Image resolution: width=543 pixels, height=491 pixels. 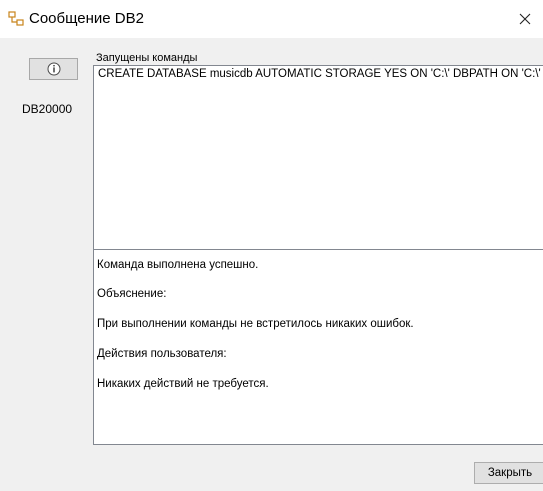 I want to click on user-actions-text: Никаких действий не требуется., so click(x=183, y=384).